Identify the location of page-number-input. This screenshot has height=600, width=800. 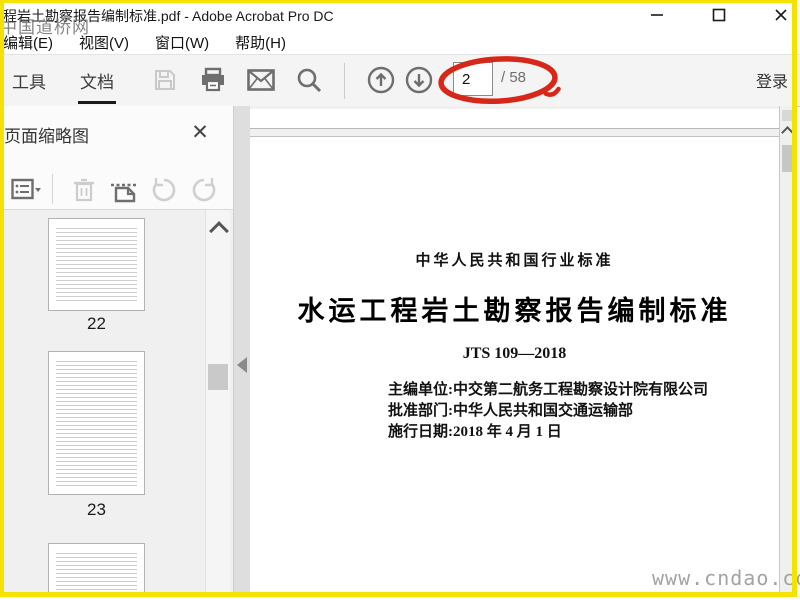
(473, 79).